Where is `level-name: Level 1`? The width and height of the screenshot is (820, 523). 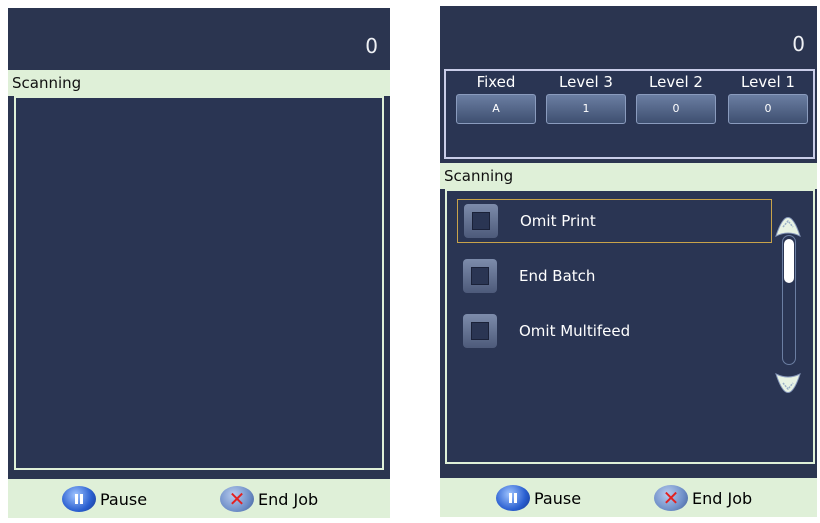
level-name: Level 1 is located at coordinates (768, 82).